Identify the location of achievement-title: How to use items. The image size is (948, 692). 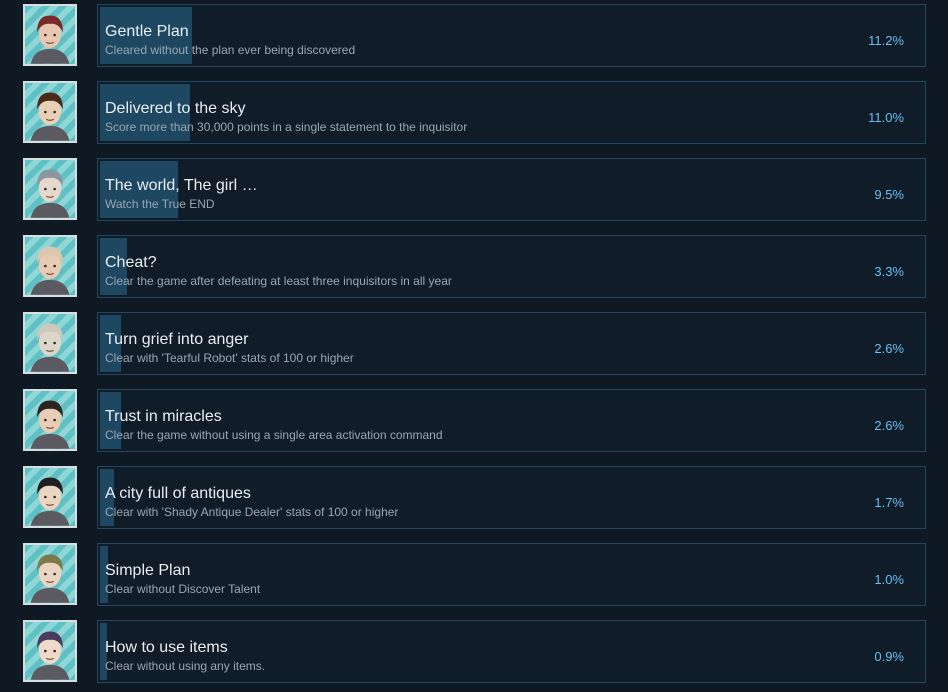
(166, 647).